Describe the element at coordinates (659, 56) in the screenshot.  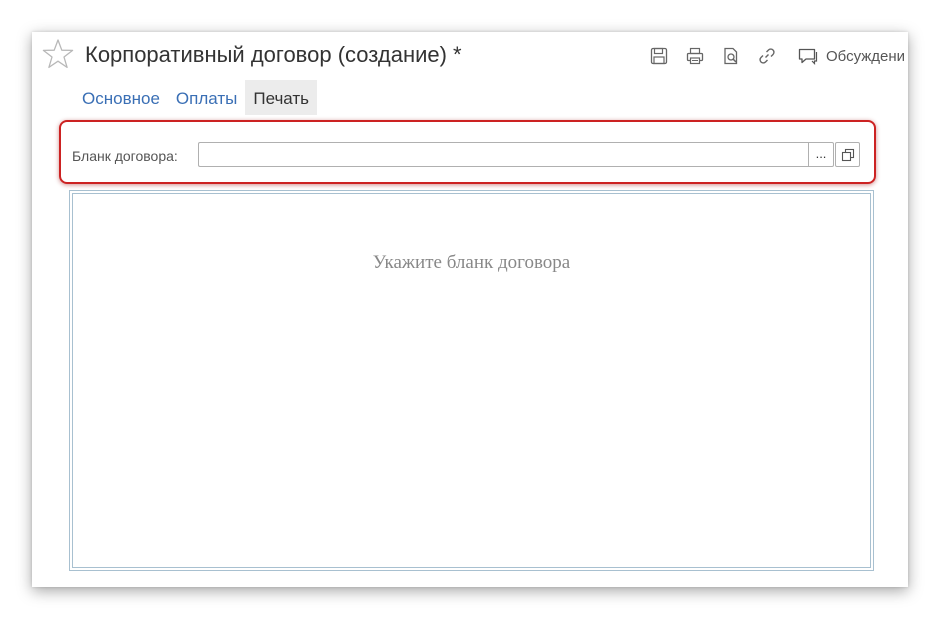
I see `save-icon` at that location.